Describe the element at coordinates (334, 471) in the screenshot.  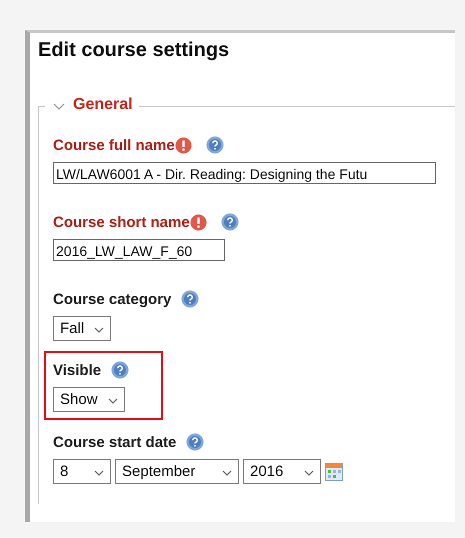
I see `calendar-icon` at that location.